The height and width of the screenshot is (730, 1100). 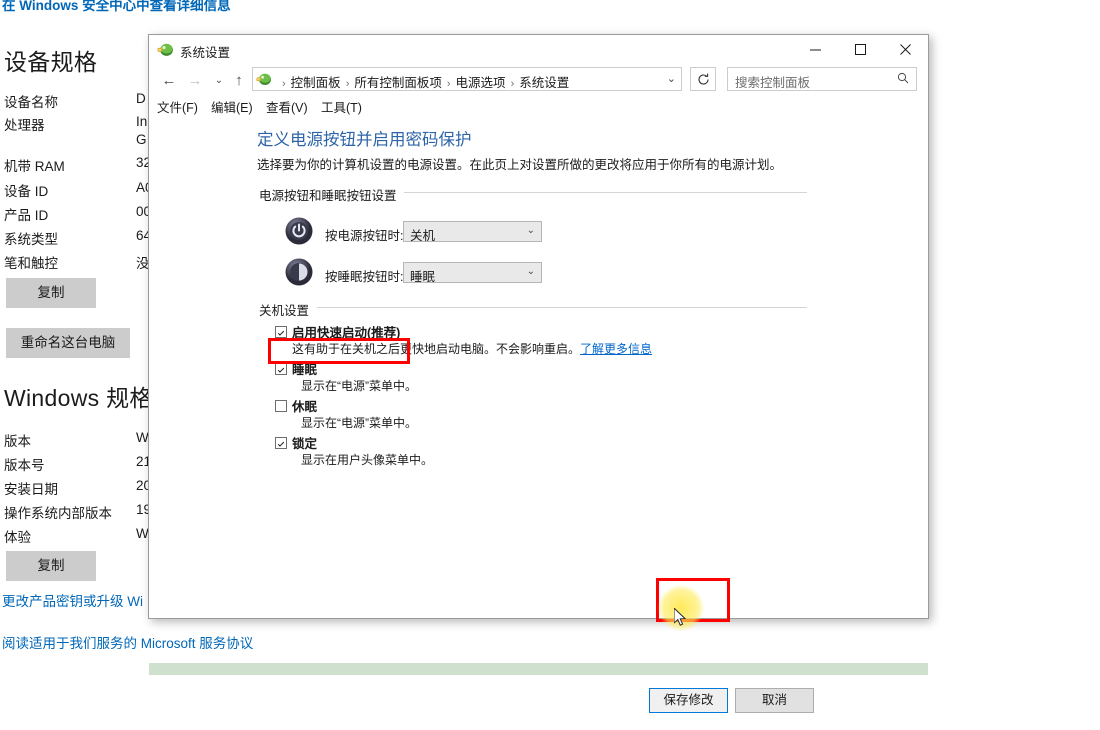 I want to click on power-button-action-label: 按电源按钮时:, so click(x=364, y=236).